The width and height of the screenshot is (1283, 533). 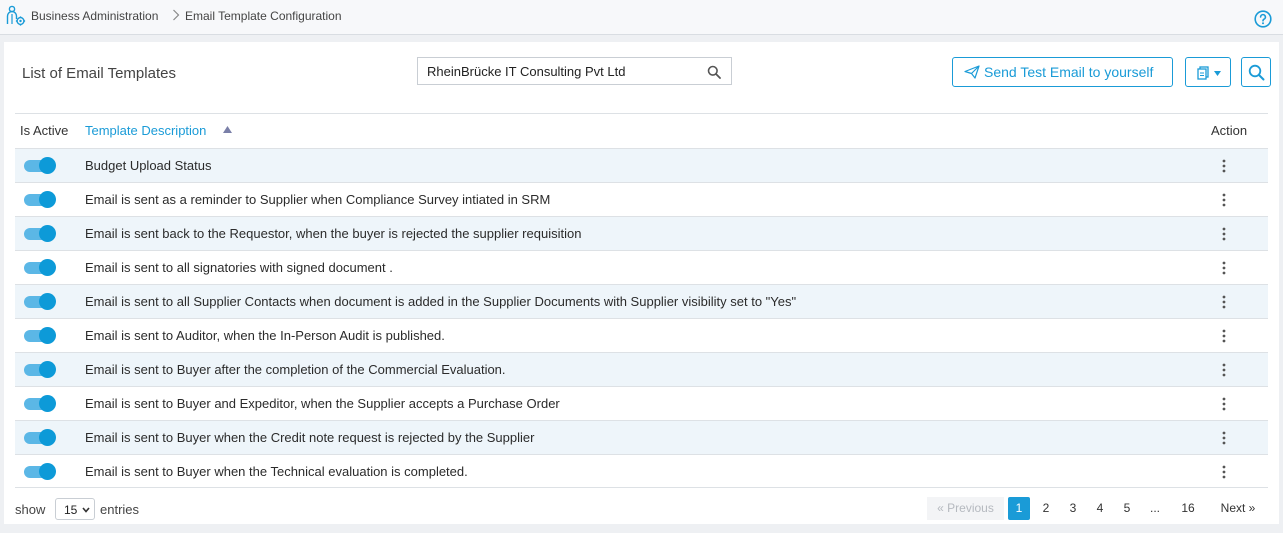 I want to click on entries-label: entries, so click(x=120, y=509).